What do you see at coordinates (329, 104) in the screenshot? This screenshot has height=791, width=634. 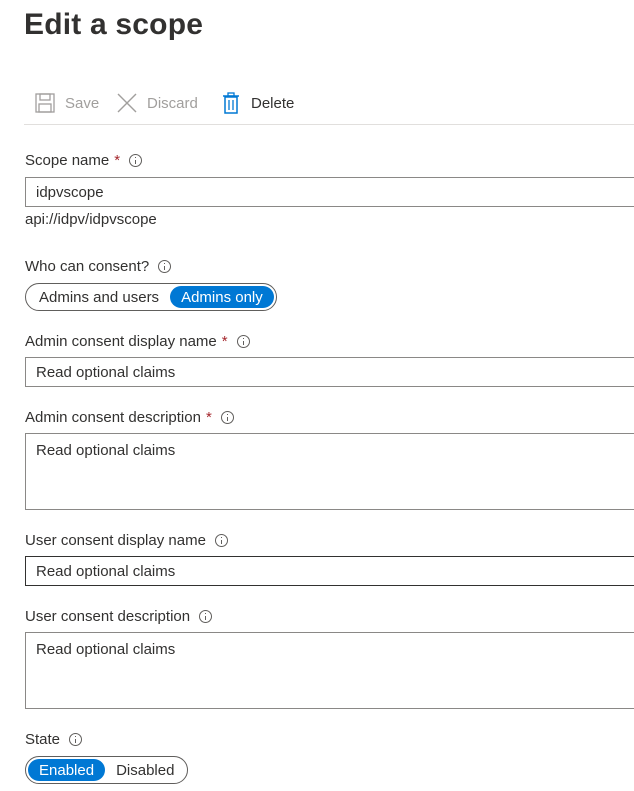 I see `toolbar: Save Discard Delete` at bounding box center [329, 104].